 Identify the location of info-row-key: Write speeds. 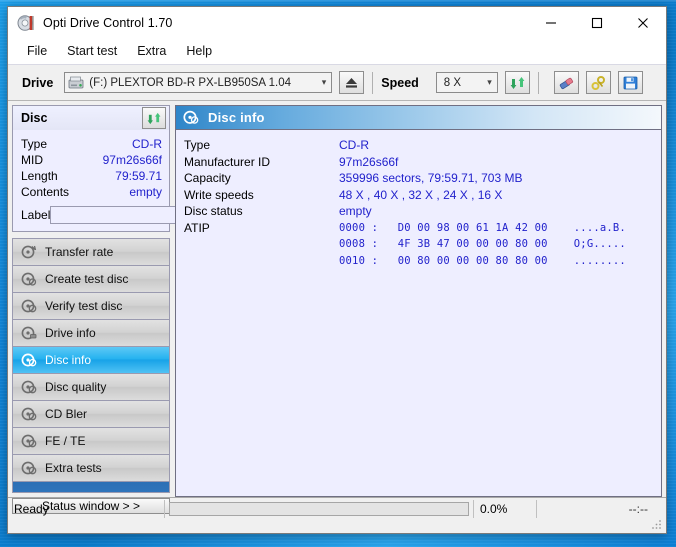
(219, 194).